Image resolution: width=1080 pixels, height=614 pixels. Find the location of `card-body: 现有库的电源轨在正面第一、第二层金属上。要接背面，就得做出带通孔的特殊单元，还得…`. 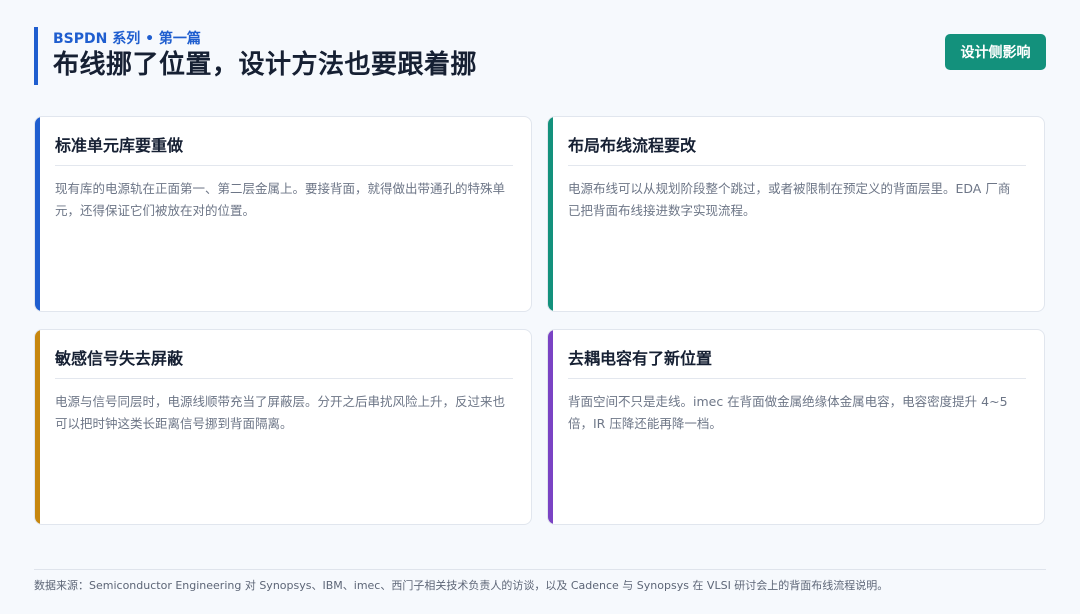

card-body: 现有库的电源轨在正面第一、第二层金属上。要接背面，就得做出带通孔的特殊单元，还得… is located at coordinates (280, 199).